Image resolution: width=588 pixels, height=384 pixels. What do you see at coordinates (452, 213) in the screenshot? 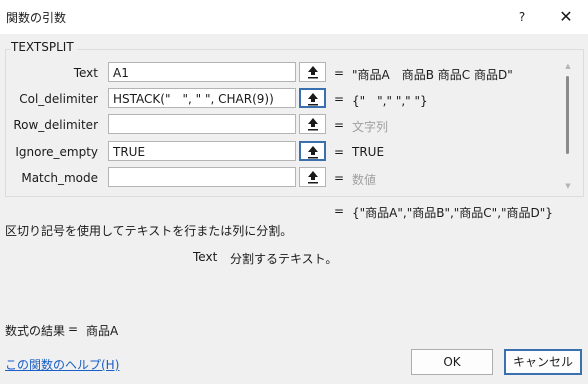
I see `overall-result: {"商品A","商品B","商品C","商品D"}` at bounding box center [452, 213].